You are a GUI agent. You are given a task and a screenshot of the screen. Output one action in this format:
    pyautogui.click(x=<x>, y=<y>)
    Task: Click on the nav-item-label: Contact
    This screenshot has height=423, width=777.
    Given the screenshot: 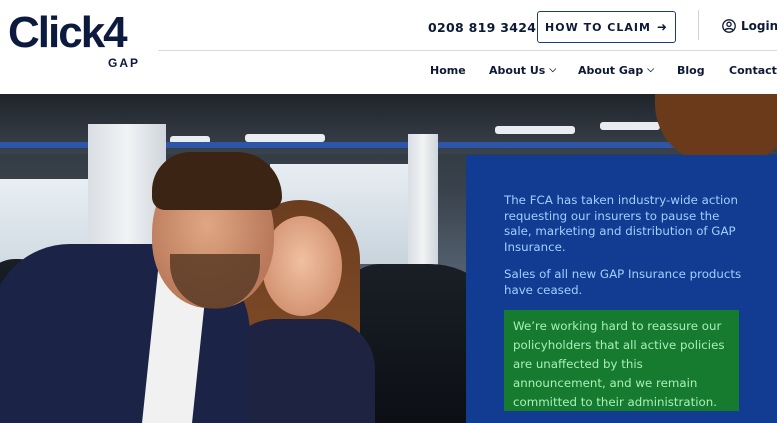 What is the action you would take?
    pyautogui.click(x=753, y=70)
    